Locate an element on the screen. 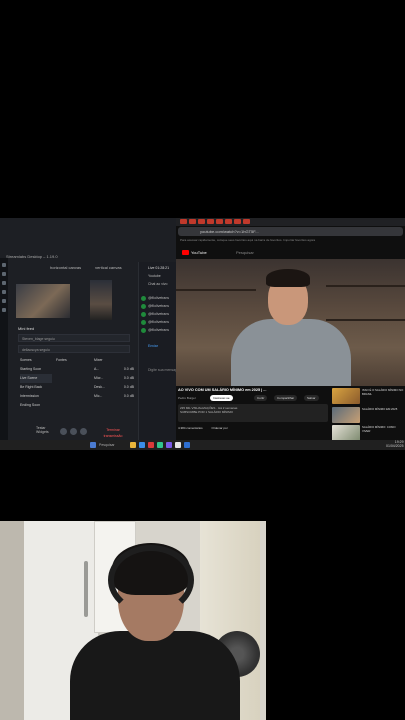 The image size is (405, 720). horizontal-preview is located at coordinates (43, 301).